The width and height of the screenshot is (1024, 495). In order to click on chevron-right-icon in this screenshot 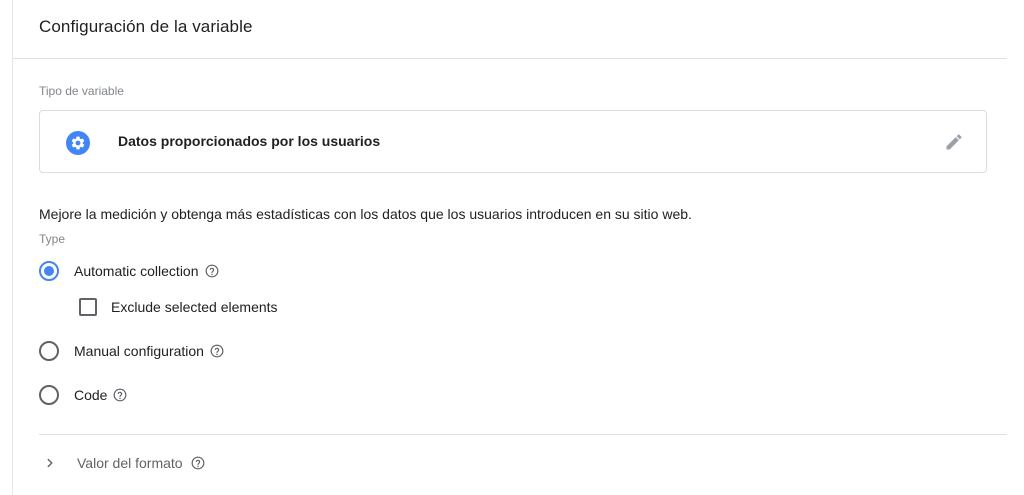, I will do `click(50, 463)`.